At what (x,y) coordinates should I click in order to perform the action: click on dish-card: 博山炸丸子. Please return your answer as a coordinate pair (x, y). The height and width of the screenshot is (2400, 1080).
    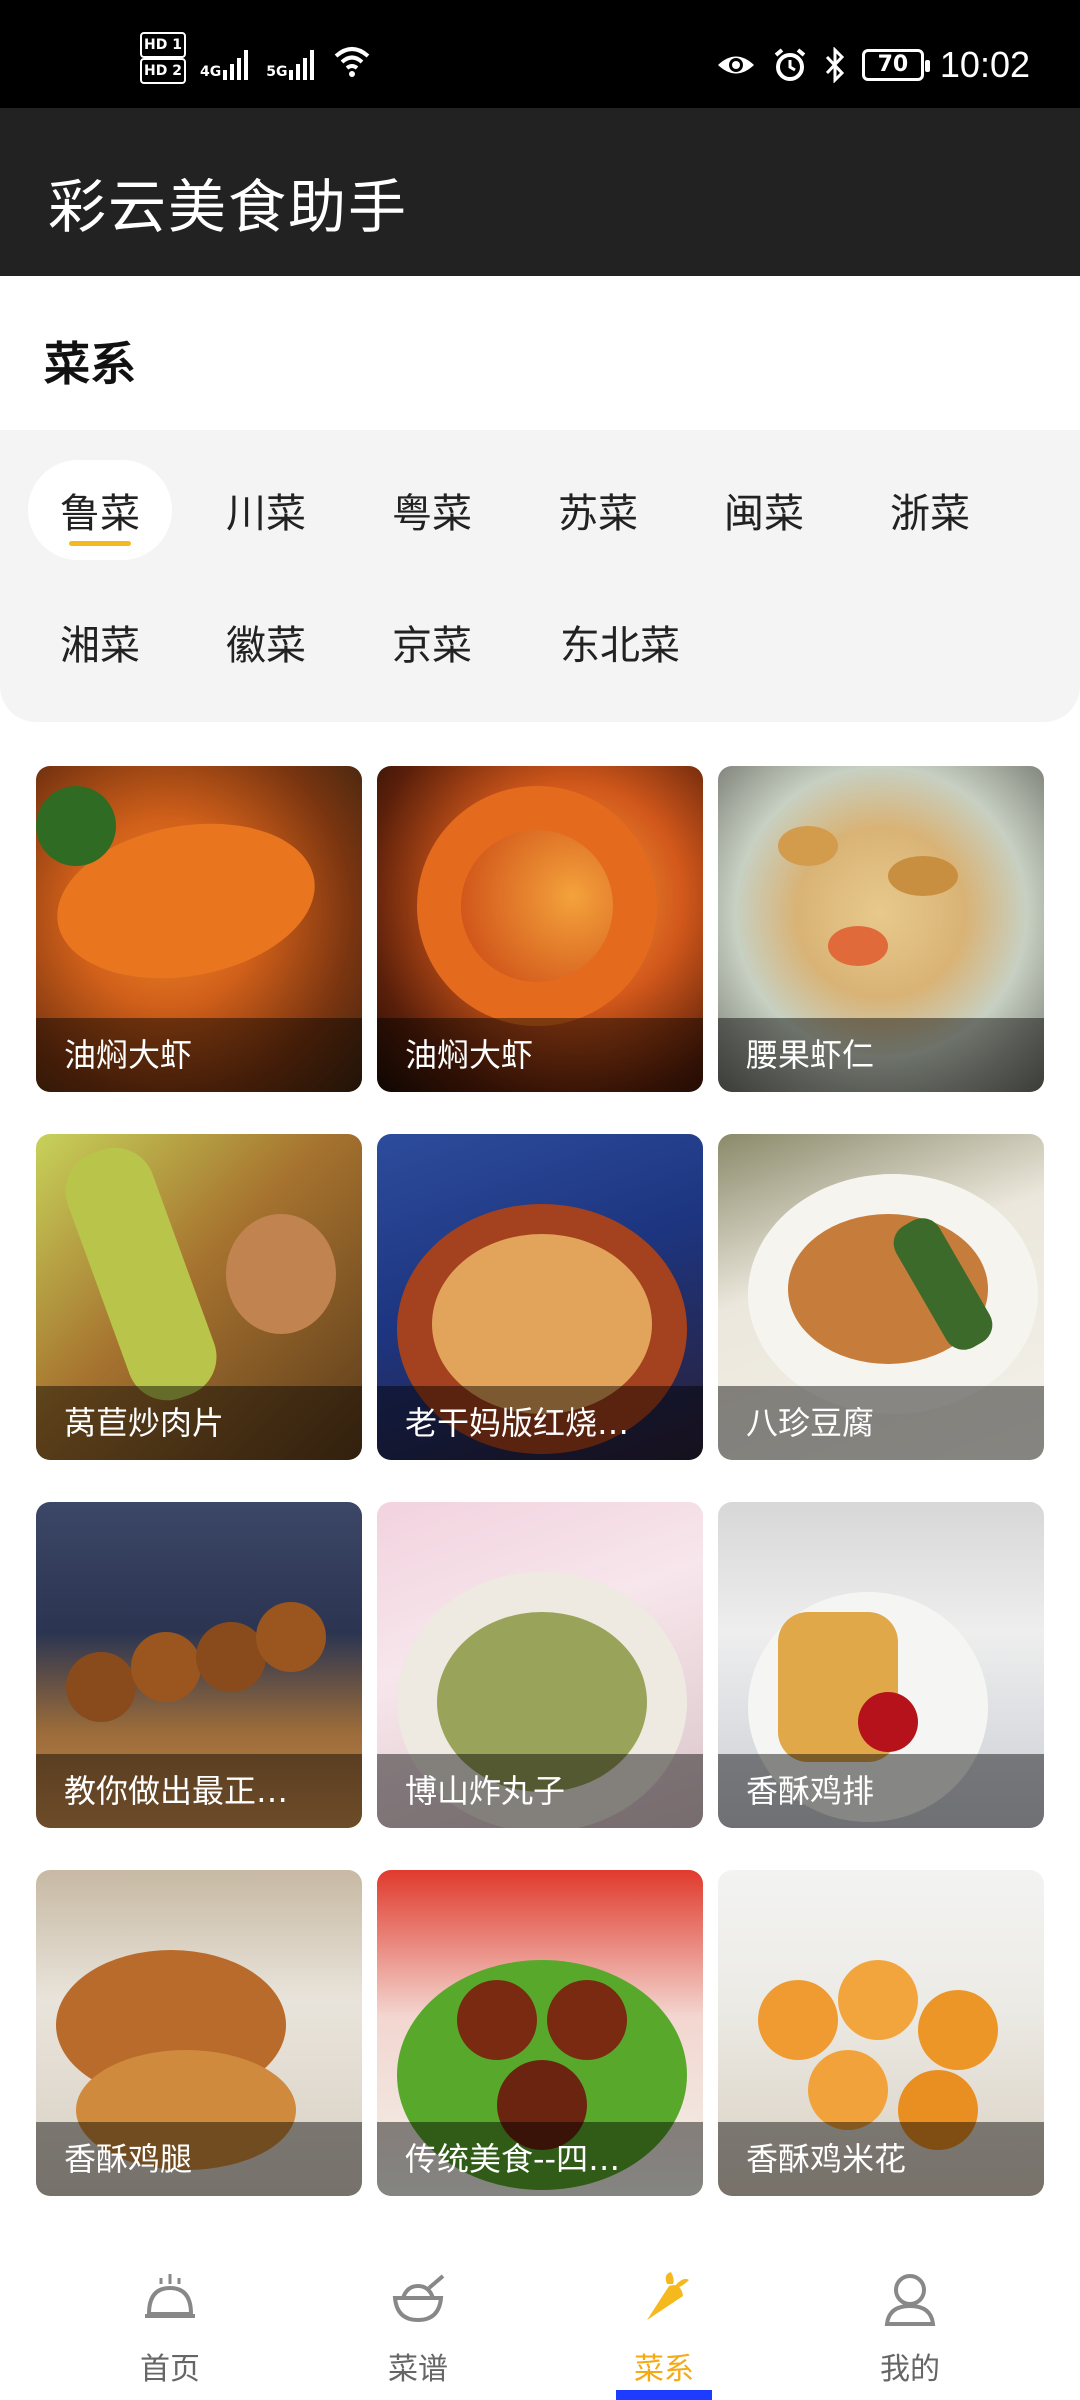
    Looking at the image, I should click on (540, 1665).